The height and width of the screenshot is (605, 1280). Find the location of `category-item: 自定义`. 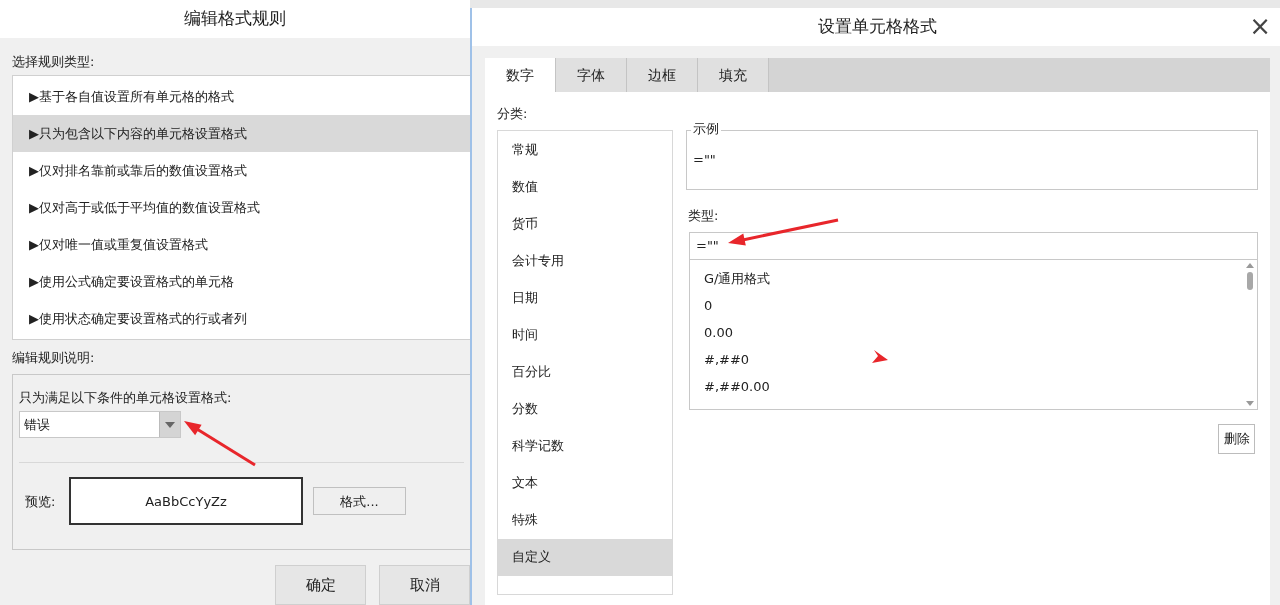

category-item: 自定义 is located at coordinates (585, 557).